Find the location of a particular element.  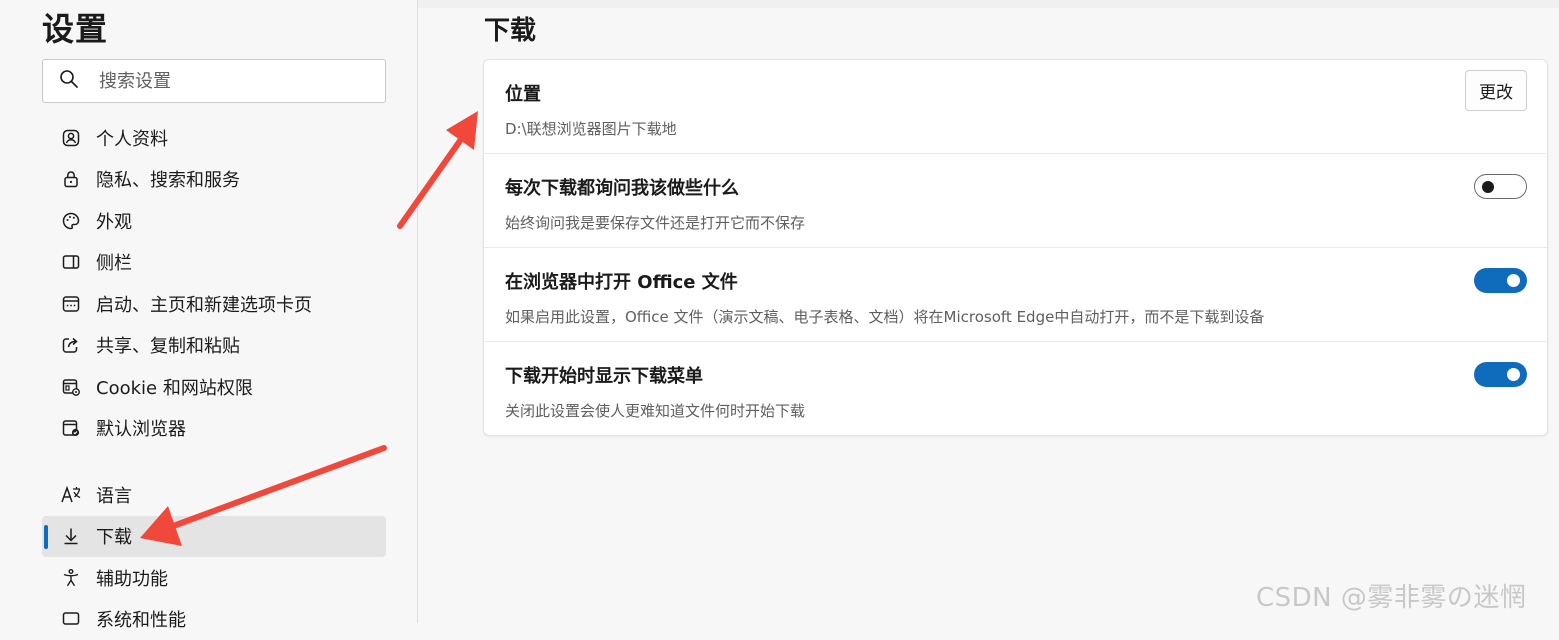

sidebar-item-label: 隐私、搜索和服务 is located at coordinates (168, 179).